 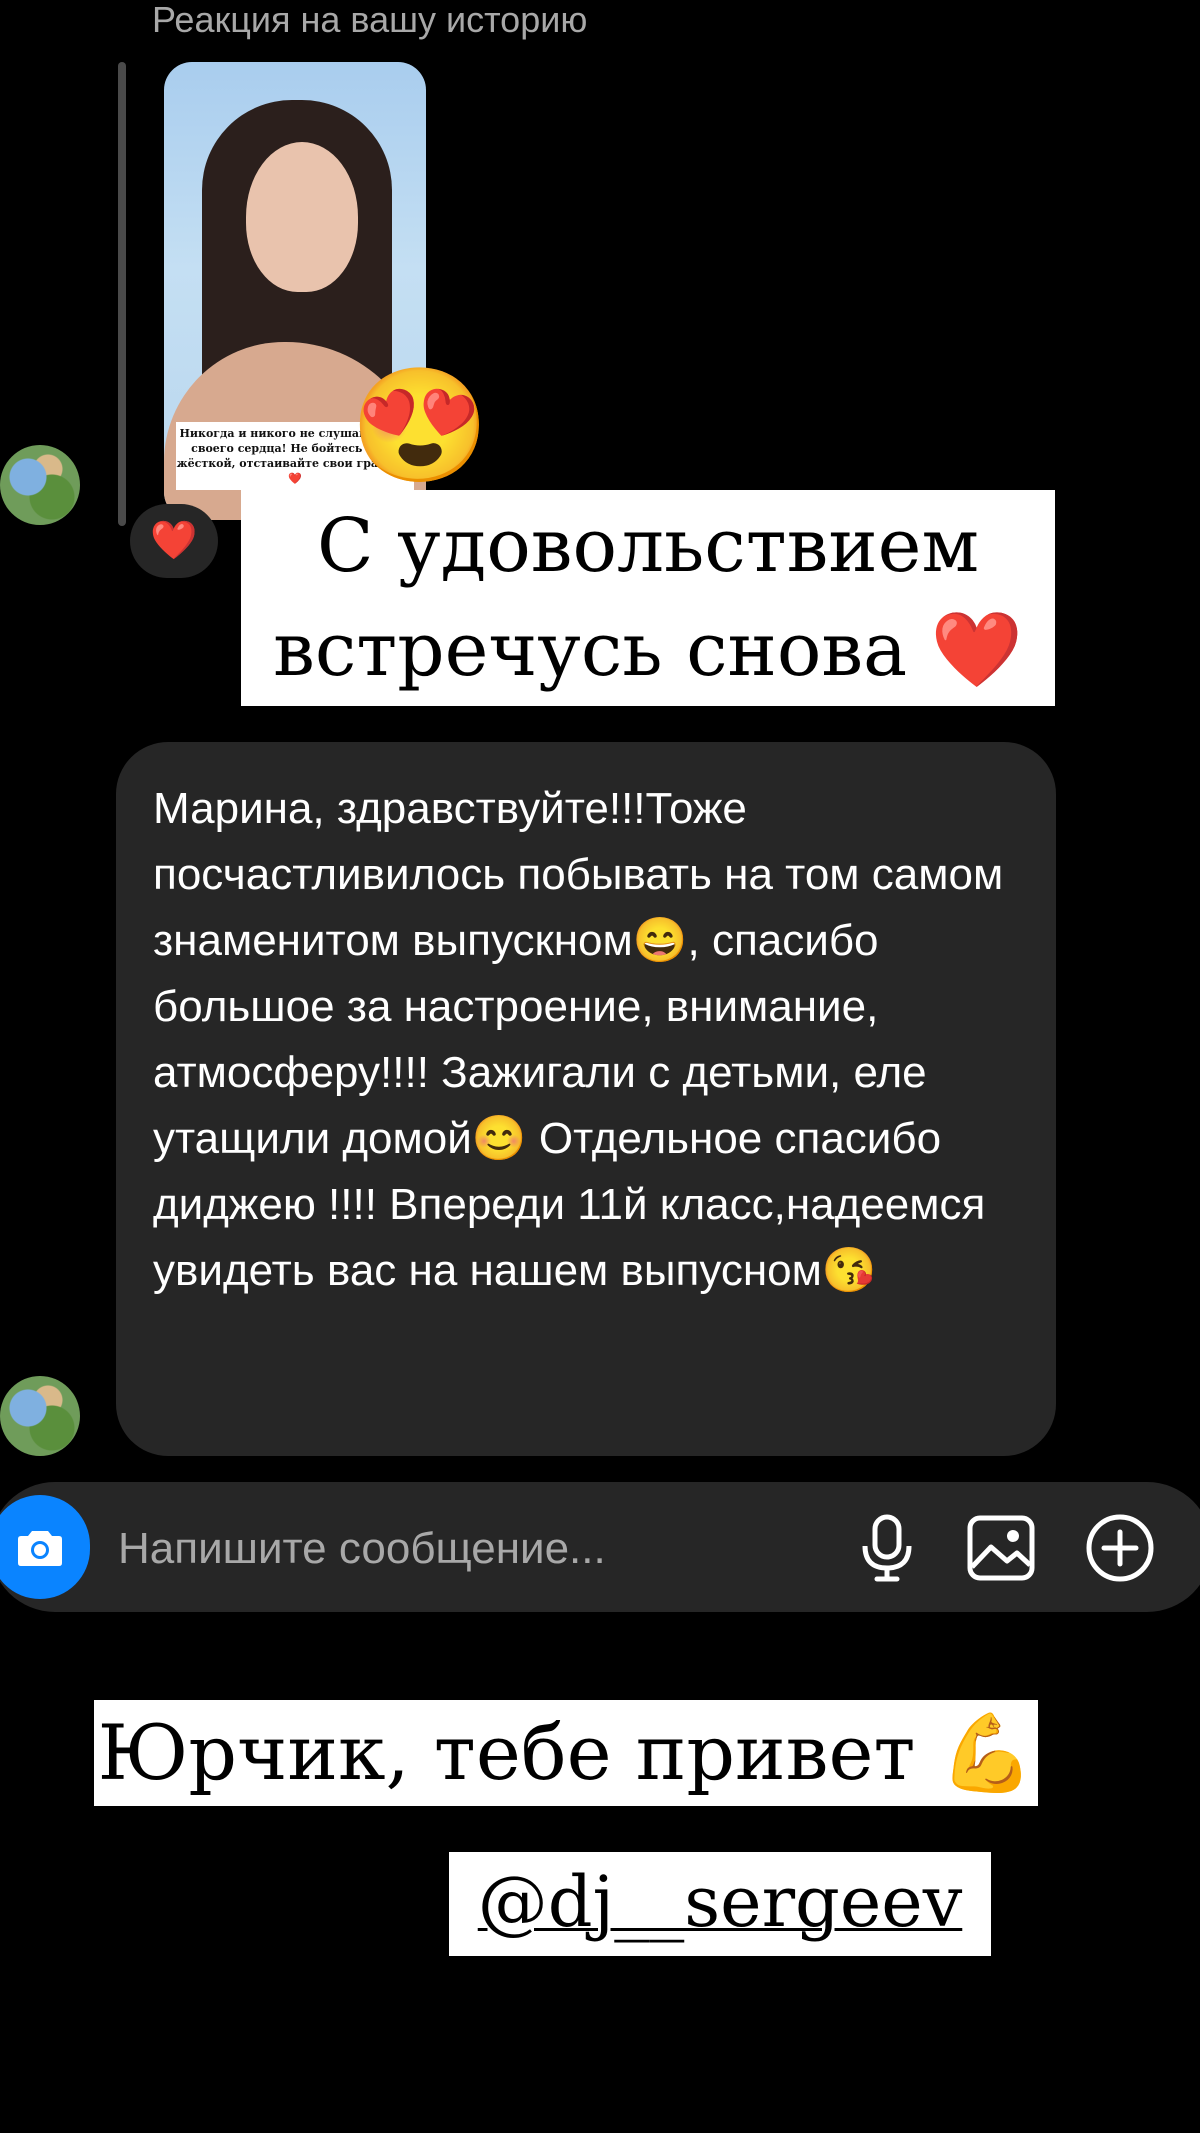 I want to click on microphone-icon, so click(x=887, y=1548).